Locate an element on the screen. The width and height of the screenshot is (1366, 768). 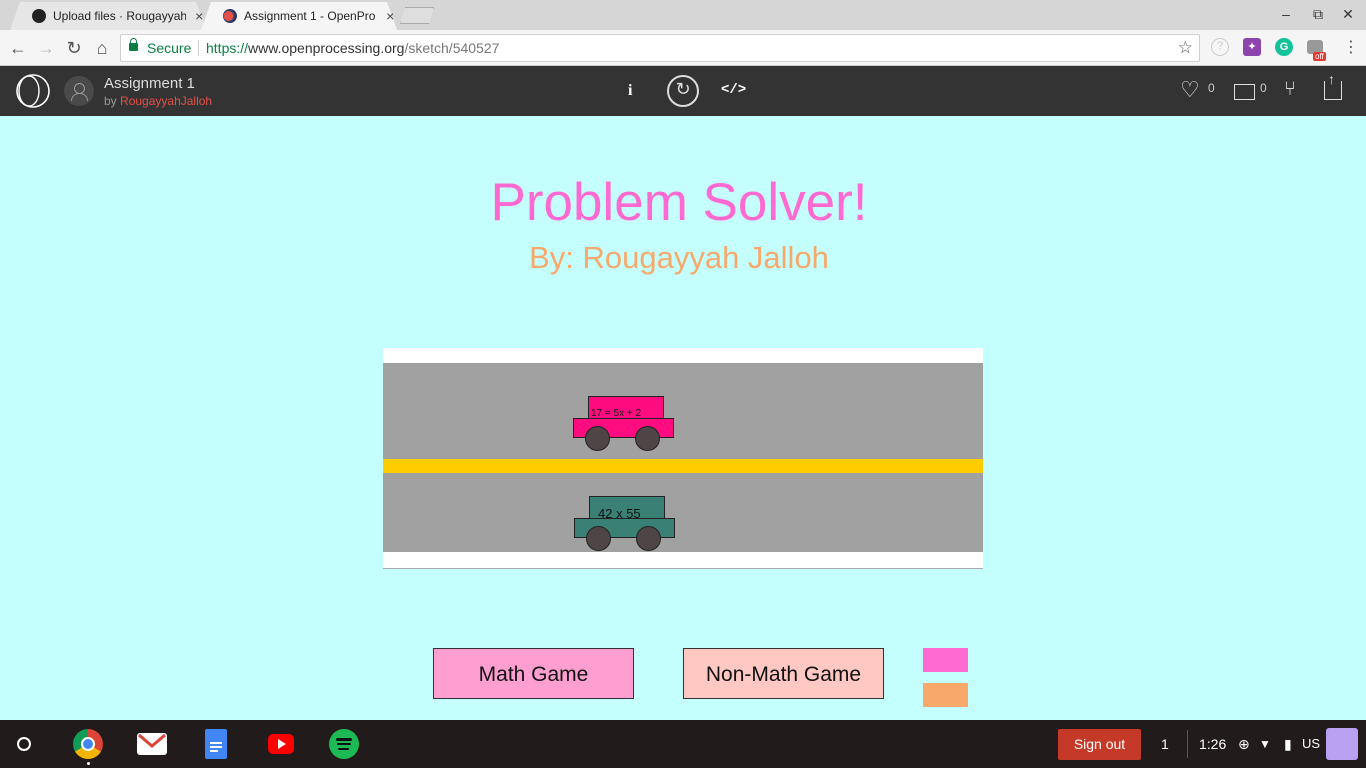
battery-icon: ▮ is located at coordinates (1288, 744).